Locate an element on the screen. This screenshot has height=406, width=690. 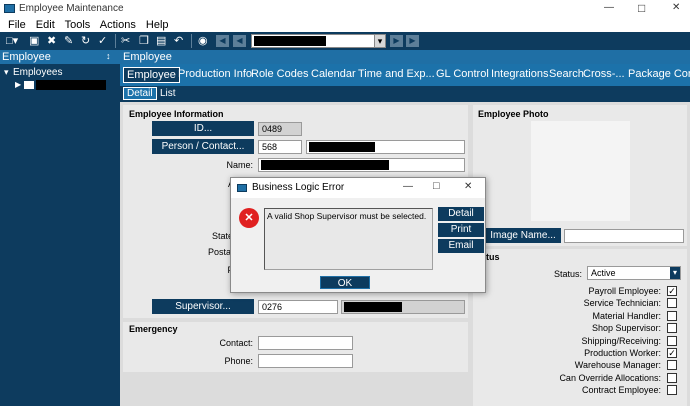
status-select: Active ▾ is located at coordinates (634, 273).